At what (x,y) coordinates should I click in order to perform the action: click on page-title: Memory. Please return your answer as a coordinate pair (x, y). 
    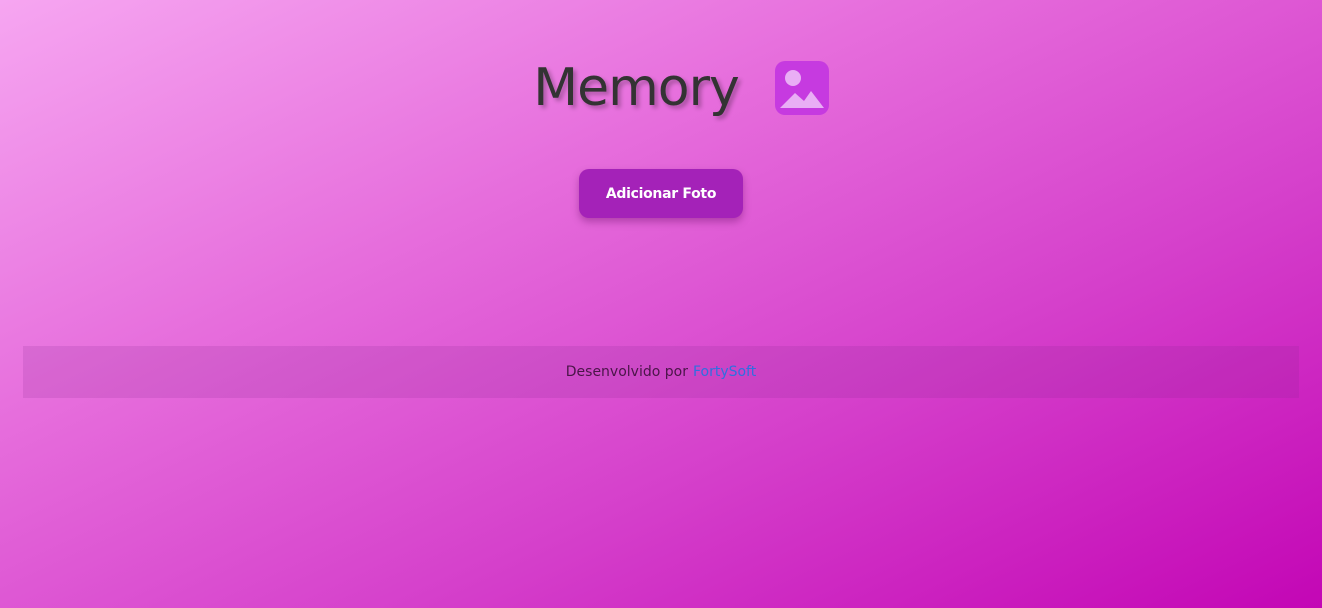
    Looking at the image, I should click on (636, 88).